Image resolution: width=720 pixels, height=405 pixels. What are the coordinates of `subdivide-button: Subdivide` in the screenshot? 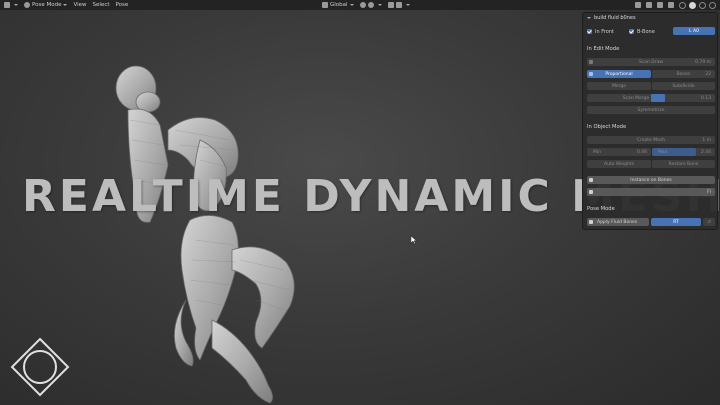 It's located at (683, 86).